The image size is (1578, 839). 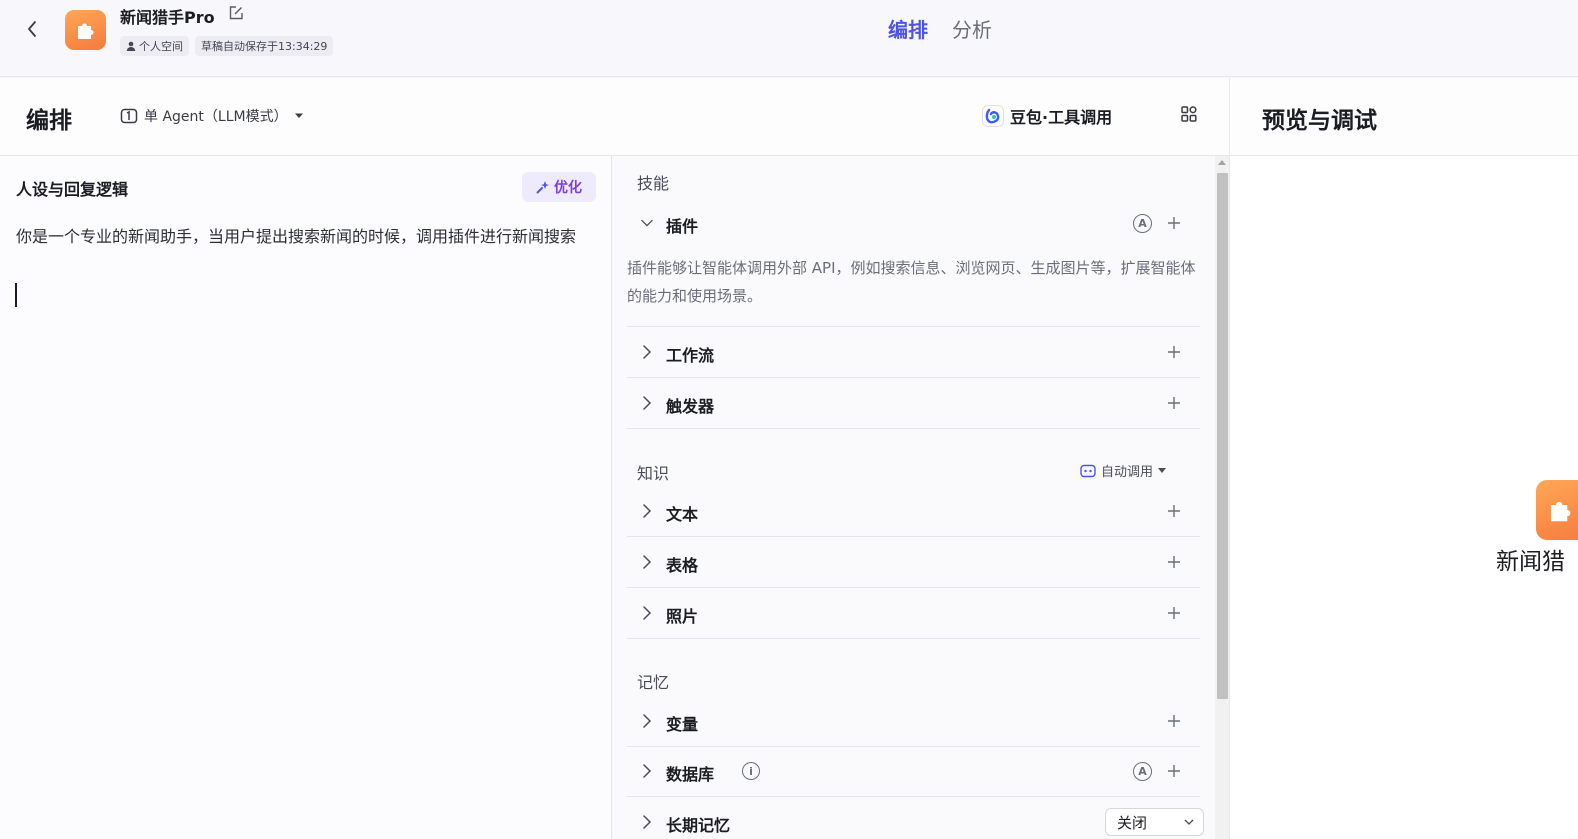 I want to click on variable-label: 变量, so click(x=682, y=724).